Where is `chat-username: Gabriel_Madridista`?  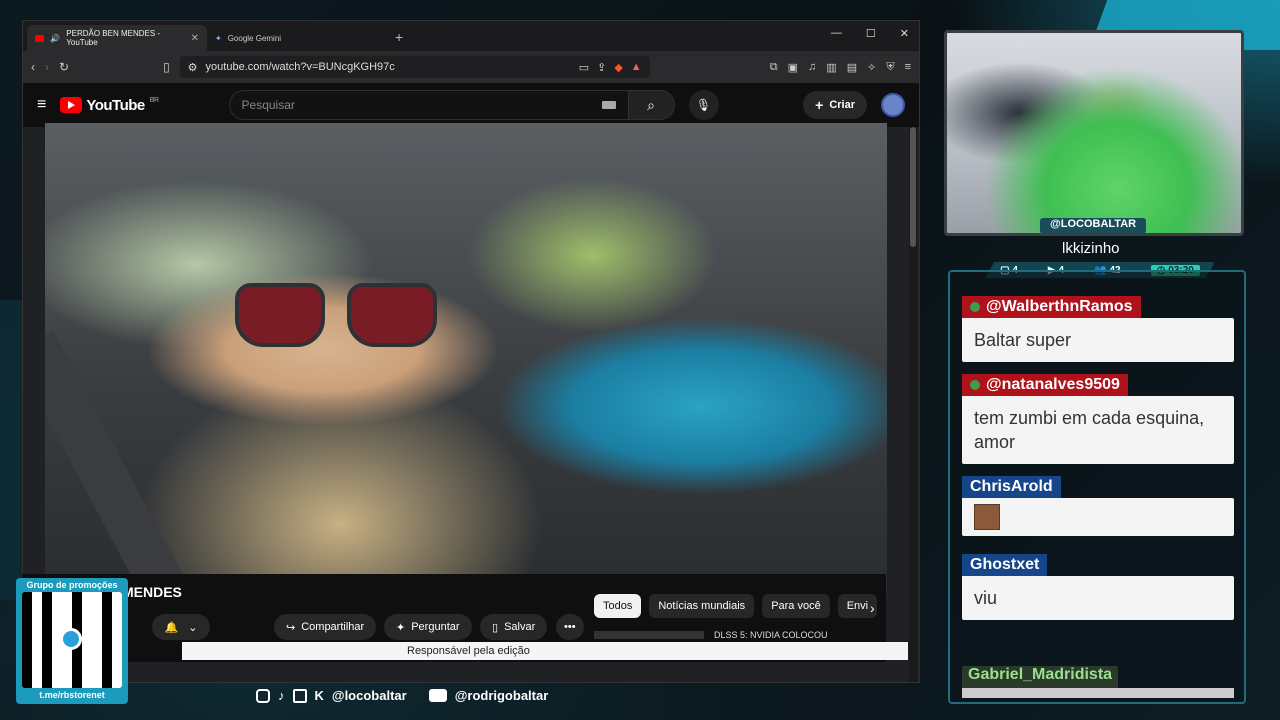 chat-username: Gabriel_Madridista is located at coordinates (1040, 677).